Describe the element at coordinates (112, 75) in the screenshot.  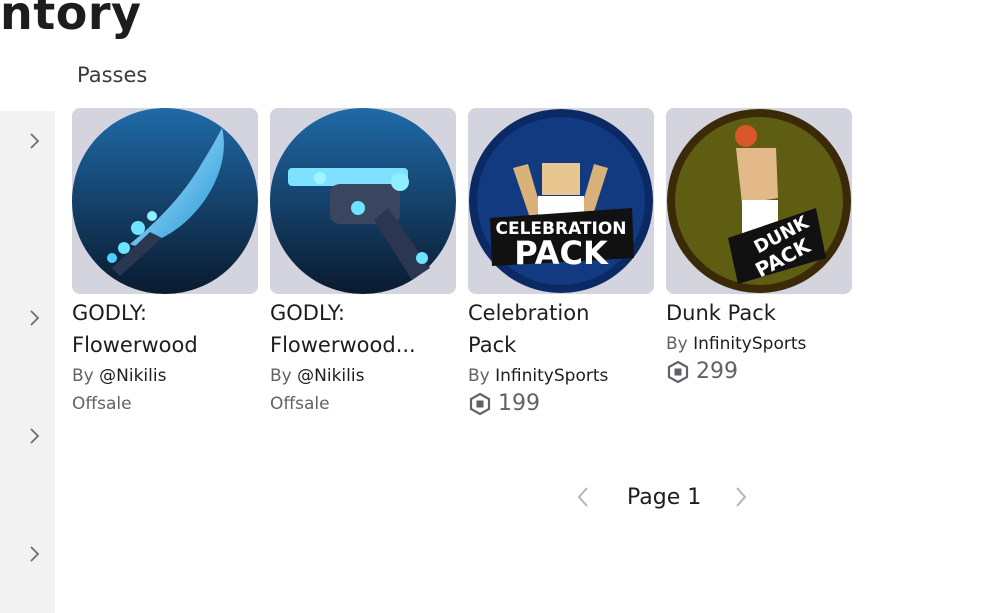
I see `section-label: Passes` at that location.